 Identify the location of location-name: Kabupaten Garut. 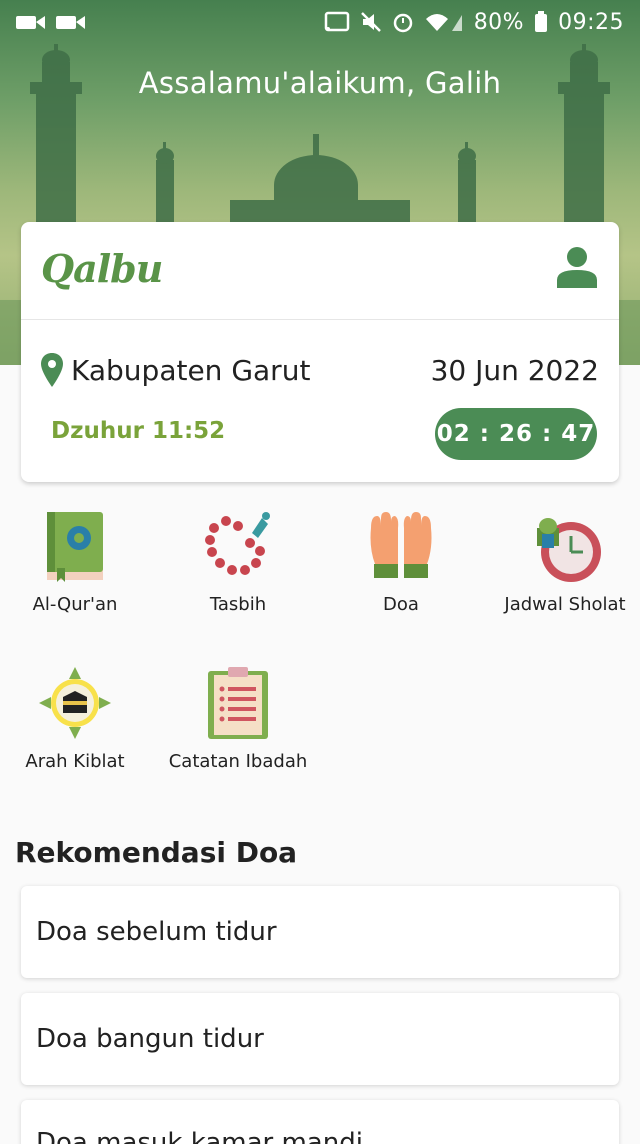
(191, 370).